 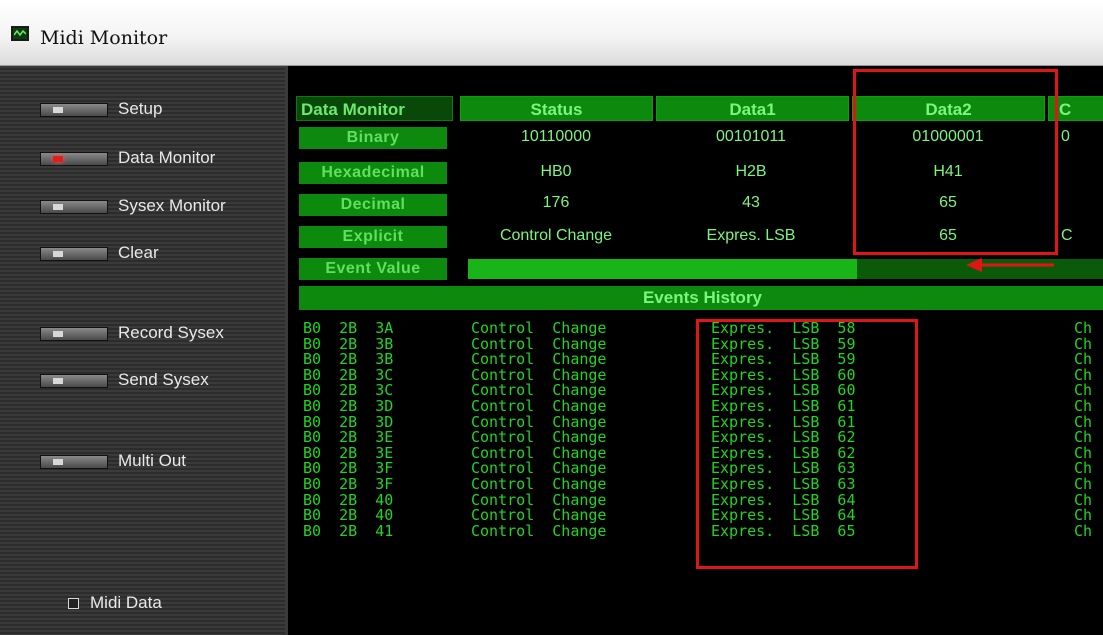 I want to click on hex-data1: H2B, so click(x=751, y=171).